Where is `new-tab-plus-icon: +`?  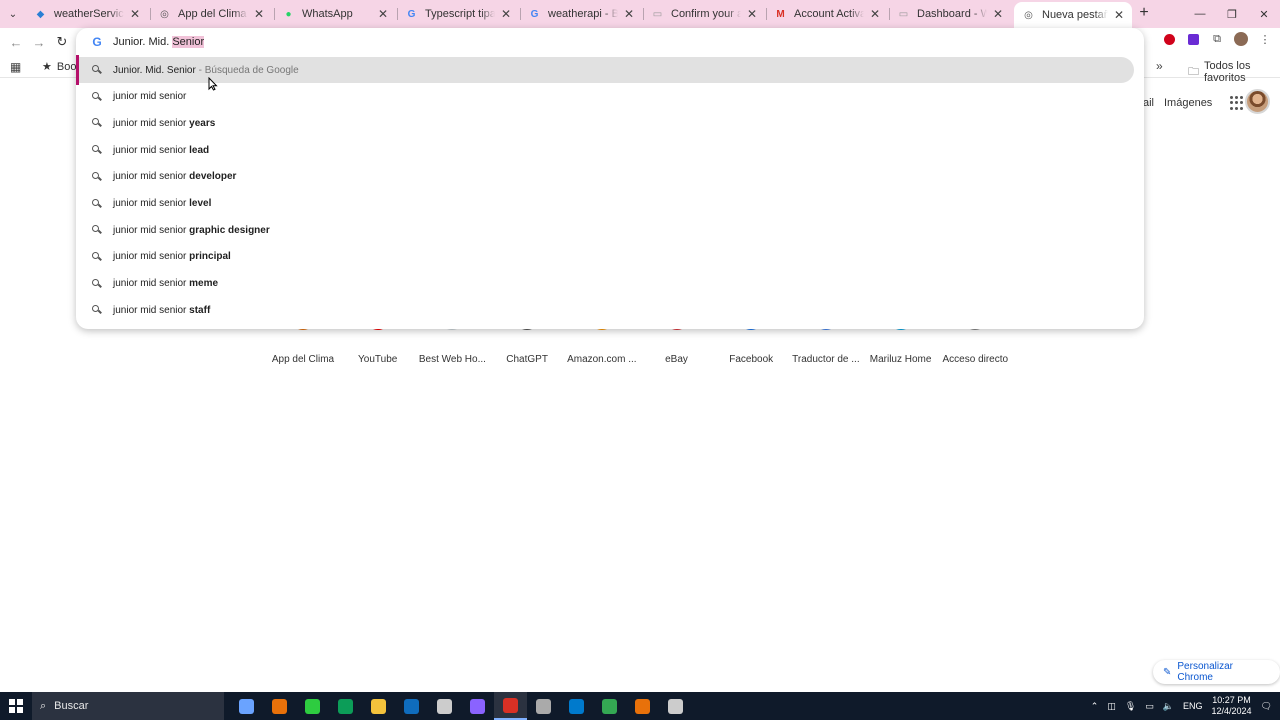
new-tab-plus-icon: + is located at coordinates (1144, 14).